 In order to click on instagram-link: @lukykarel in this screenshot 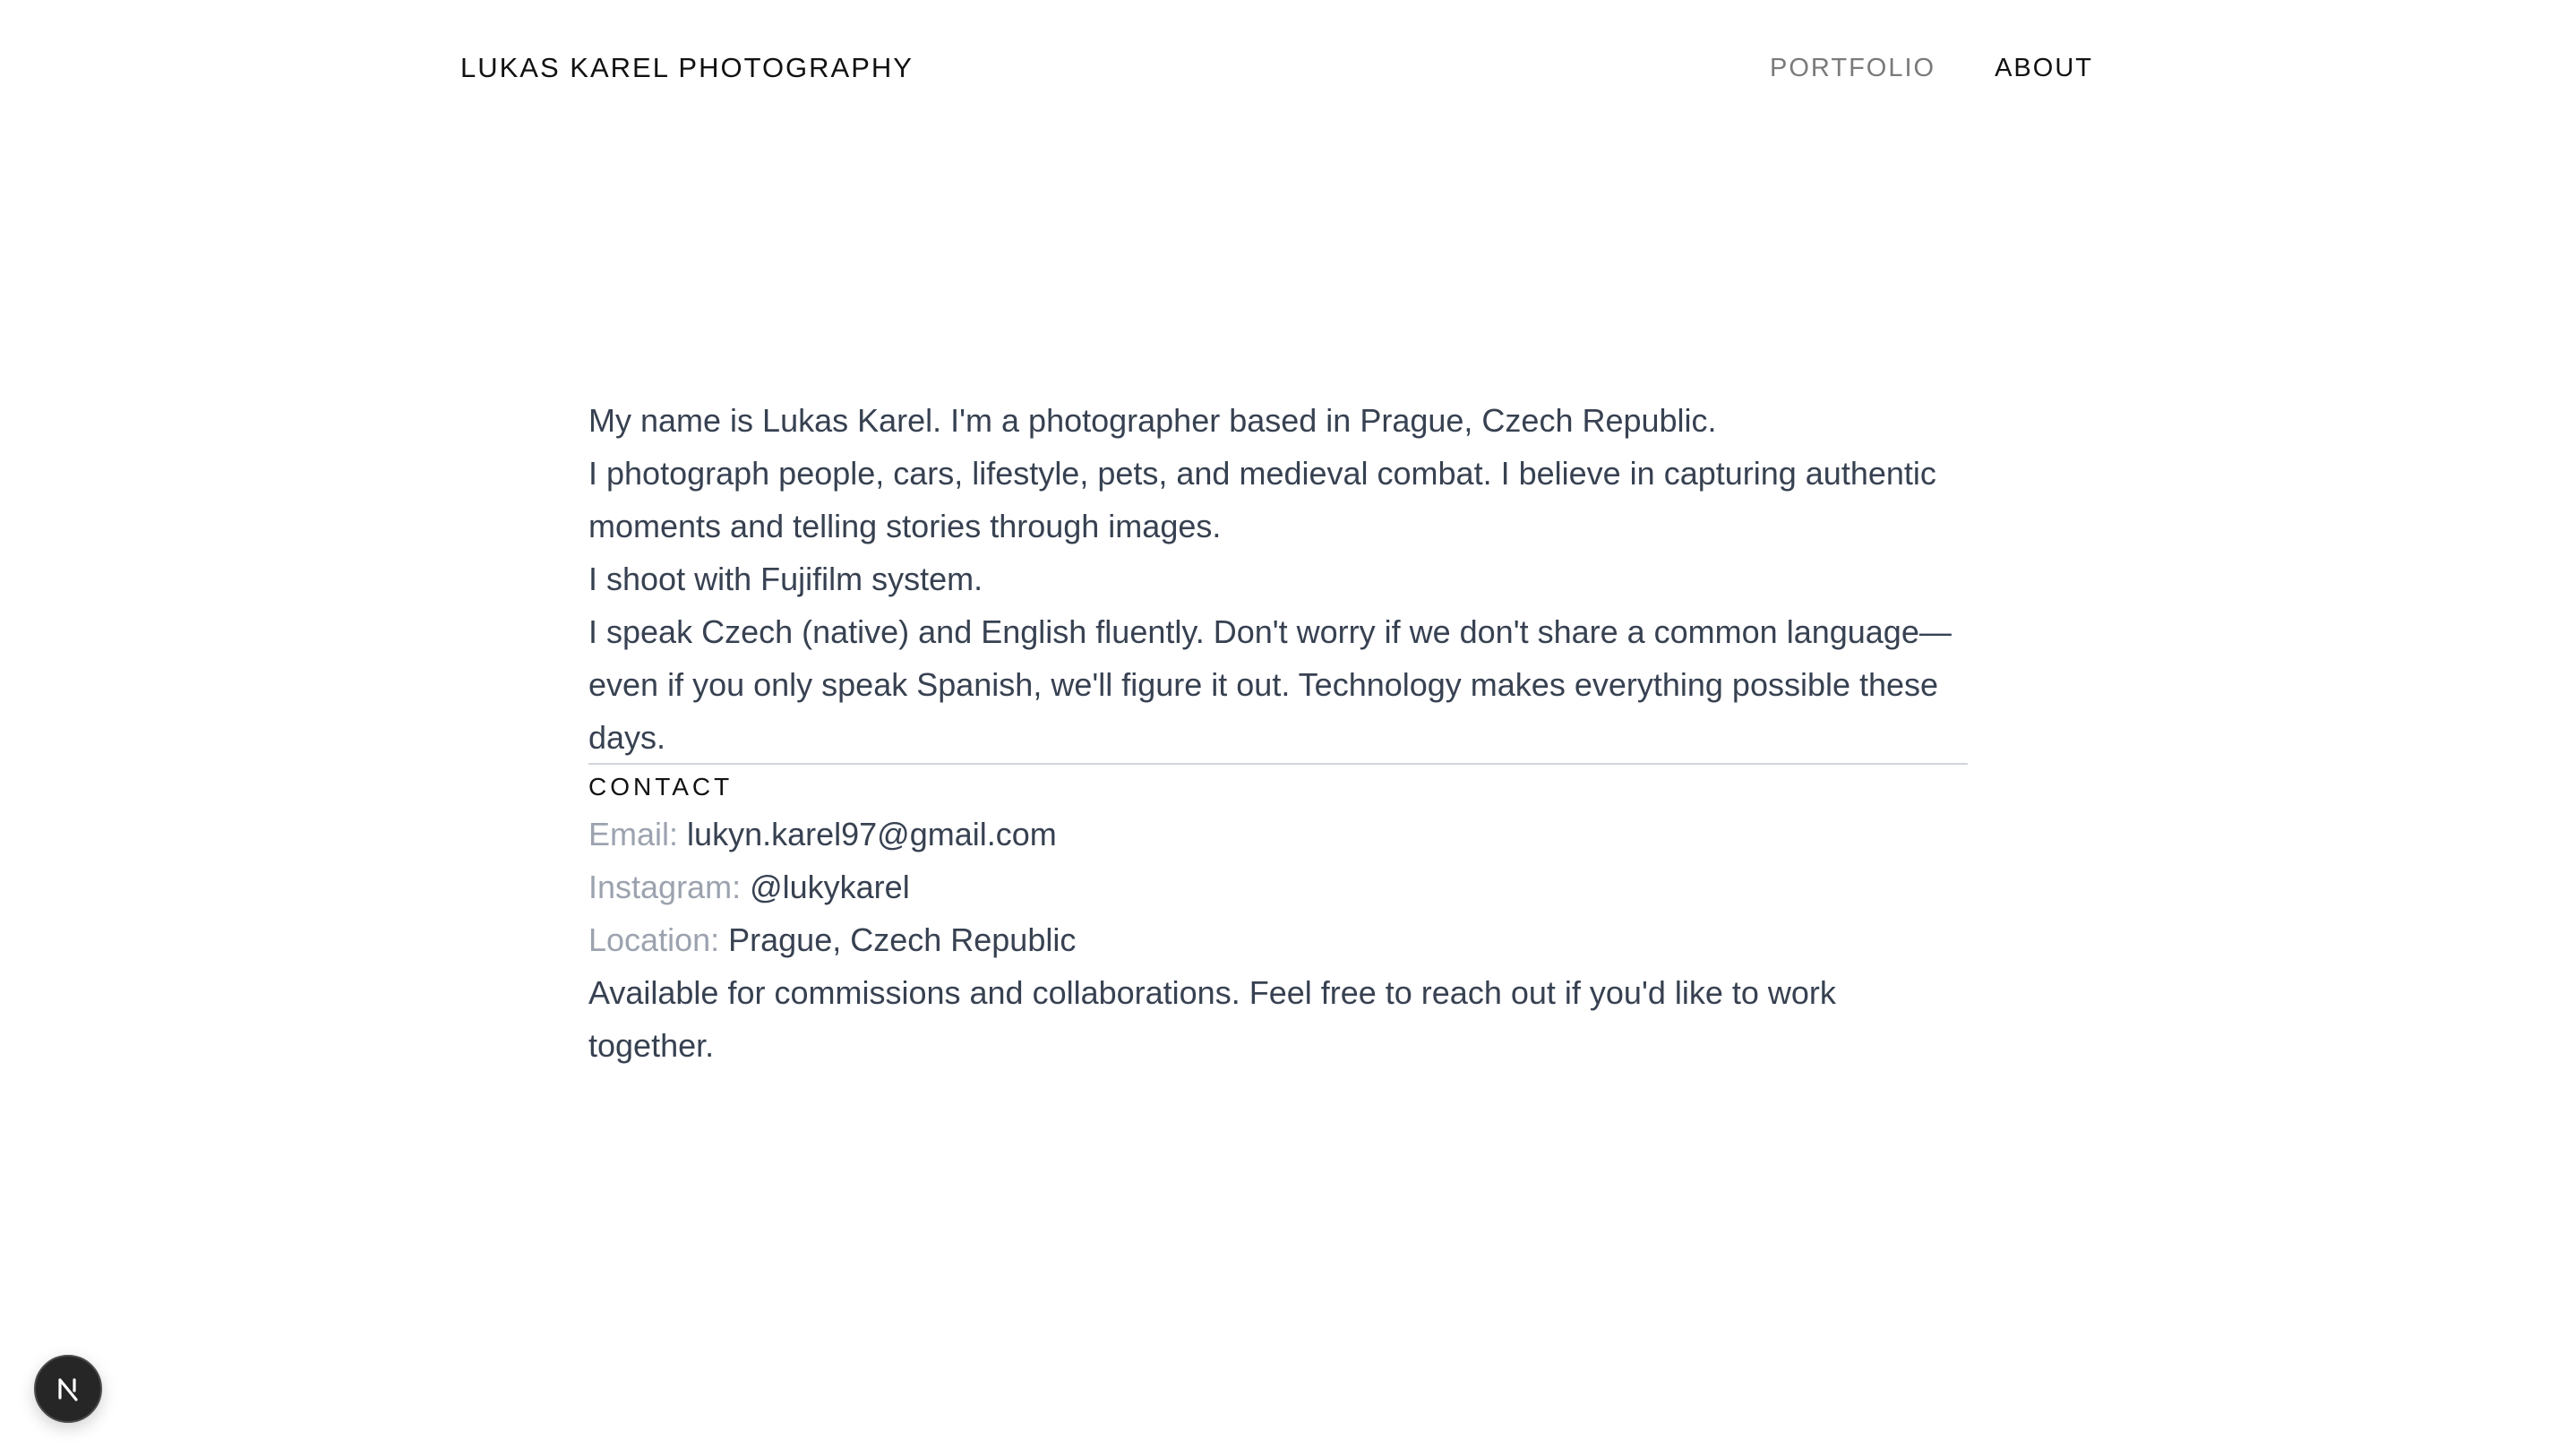, I will do `click(830, 887)`.